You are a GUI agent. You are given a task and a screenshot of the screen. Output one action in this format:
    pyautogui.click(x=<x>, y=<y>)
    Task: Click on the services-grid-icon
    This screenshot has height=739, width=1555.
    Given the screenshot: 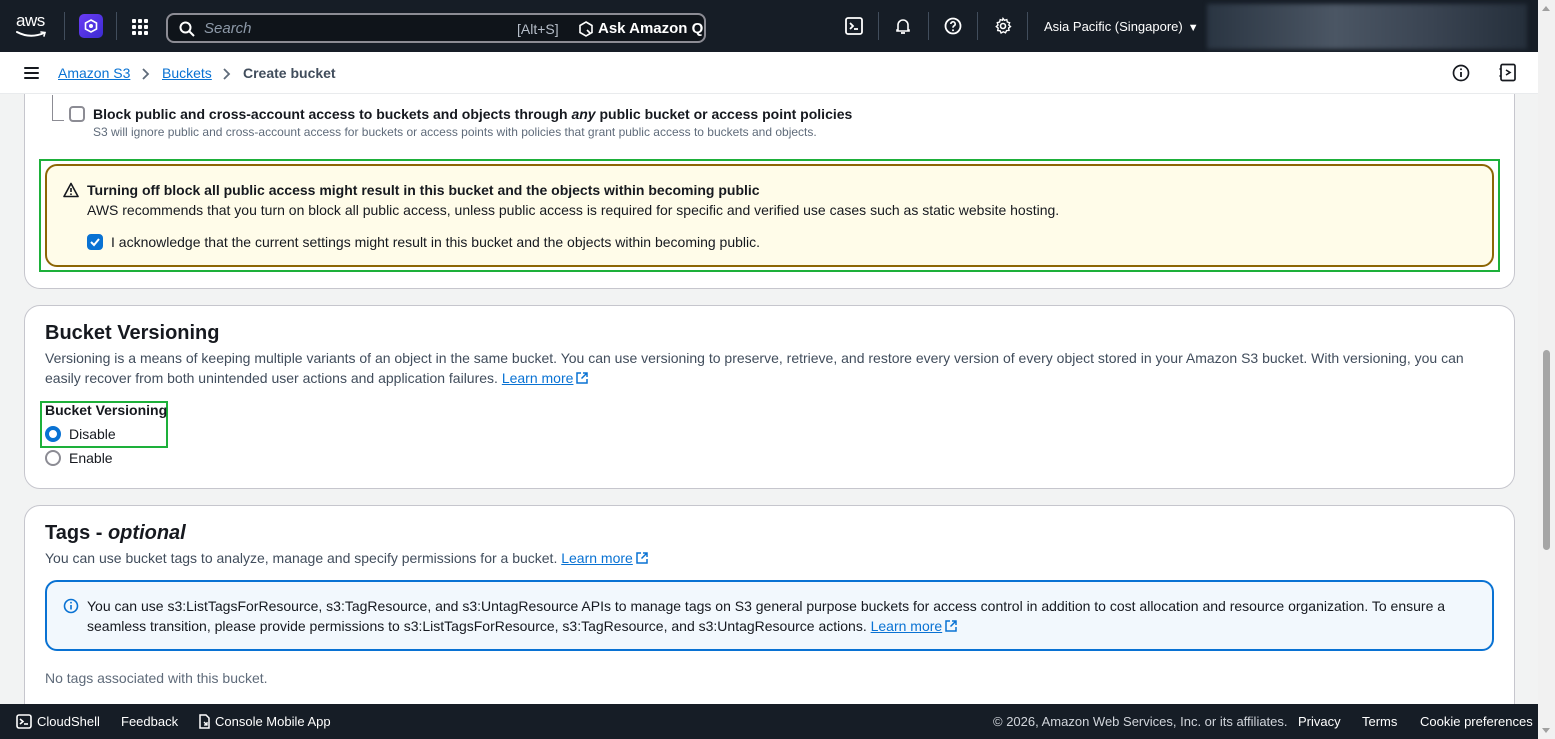 What is the action you would take?
    pyautogui.click(x=140, y=27)
    